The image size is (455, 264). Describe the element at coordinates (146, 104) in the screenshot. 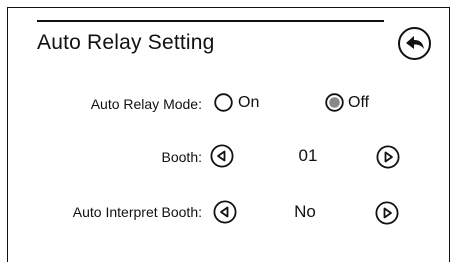

I see `auto-relay-mode-label: Auto Relay Mode:` at that location.